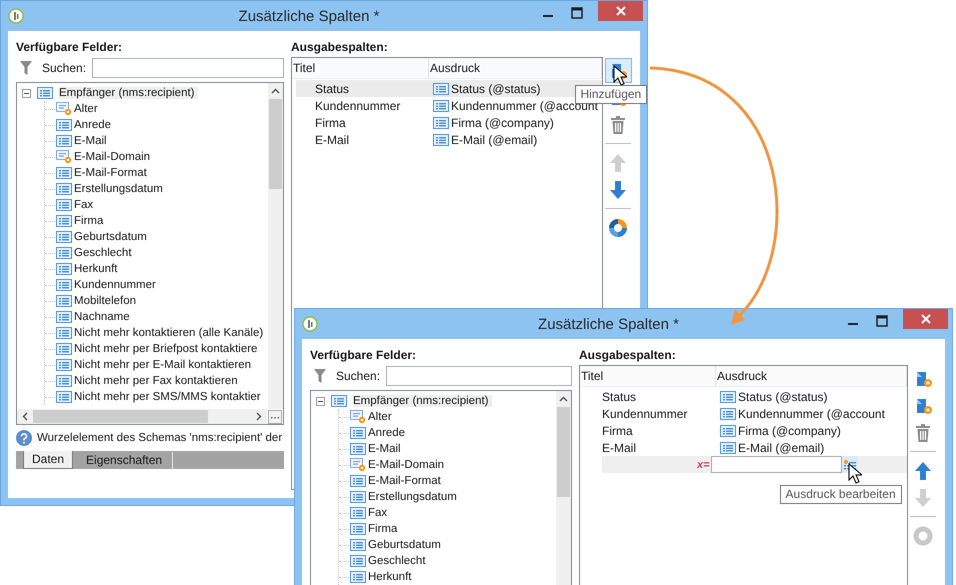 This screenshot has height=585, width=956. I want to click on expression-field, so click(776, 464).